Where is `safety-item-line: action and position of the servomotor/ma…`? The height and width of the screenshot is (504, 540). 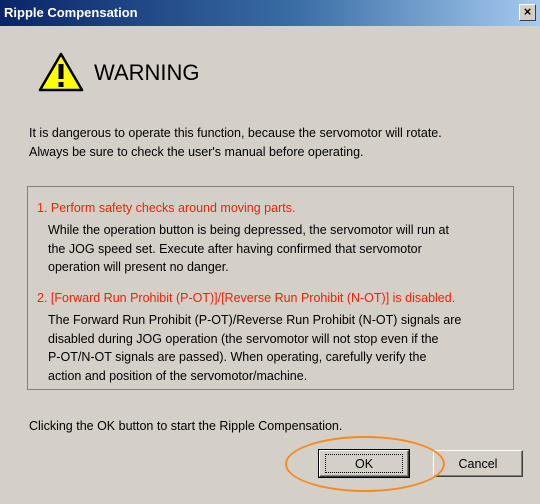 safety-item-line: action and position of the servomotor/ma… is located at coordinates (178, 375).